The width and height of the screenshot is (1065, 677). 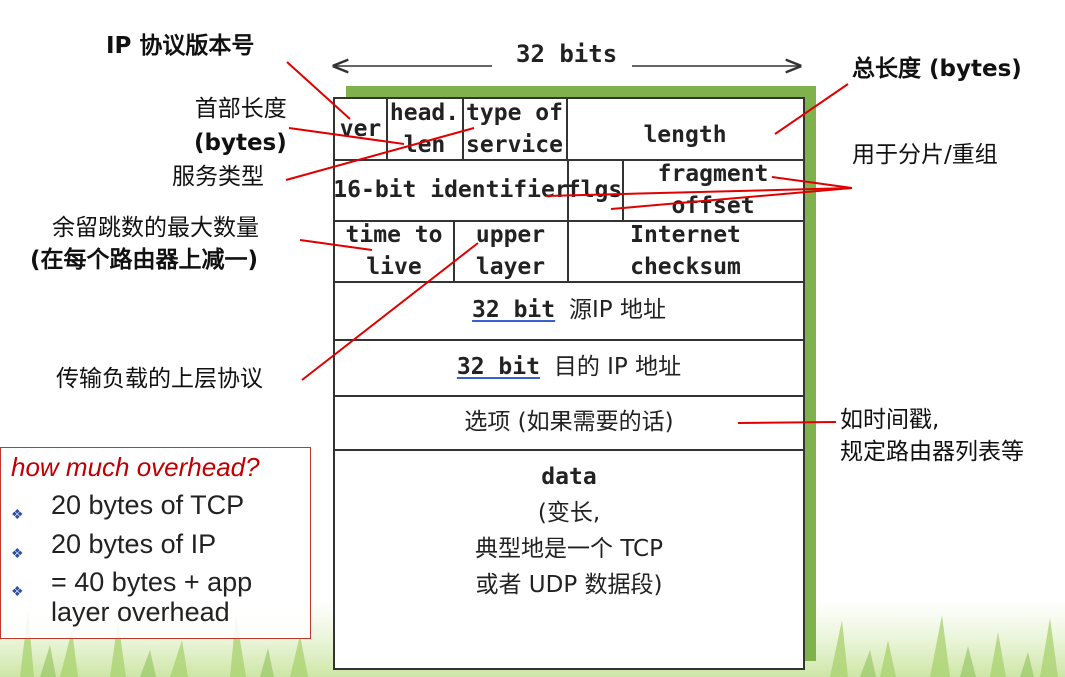 I want to click on overhead-item-text: 20 bytes of IP, so click(x=134, y=544).